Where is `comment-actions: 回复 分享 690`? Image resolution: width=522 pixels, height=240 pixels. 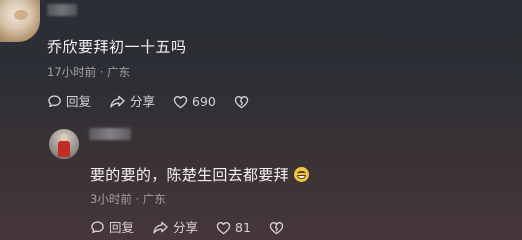
comment-actions: 回复 分享 690 is located at coordinates (159, 101).